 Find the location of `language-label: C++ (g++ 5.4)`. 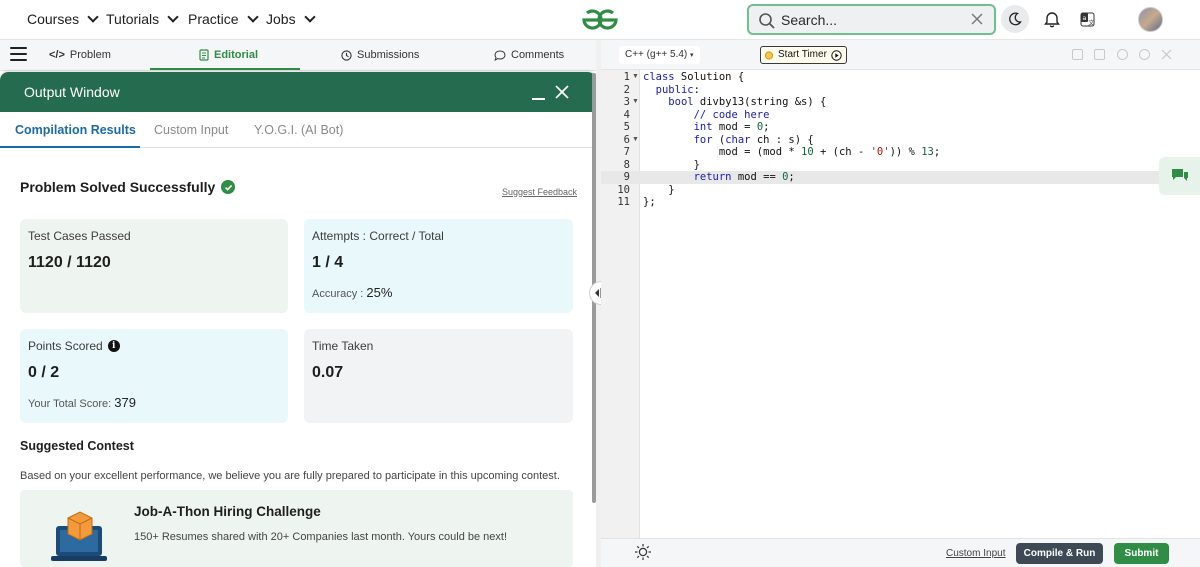

language-label: C++ (g++ 5.4) is located at coordinates (656, 54).